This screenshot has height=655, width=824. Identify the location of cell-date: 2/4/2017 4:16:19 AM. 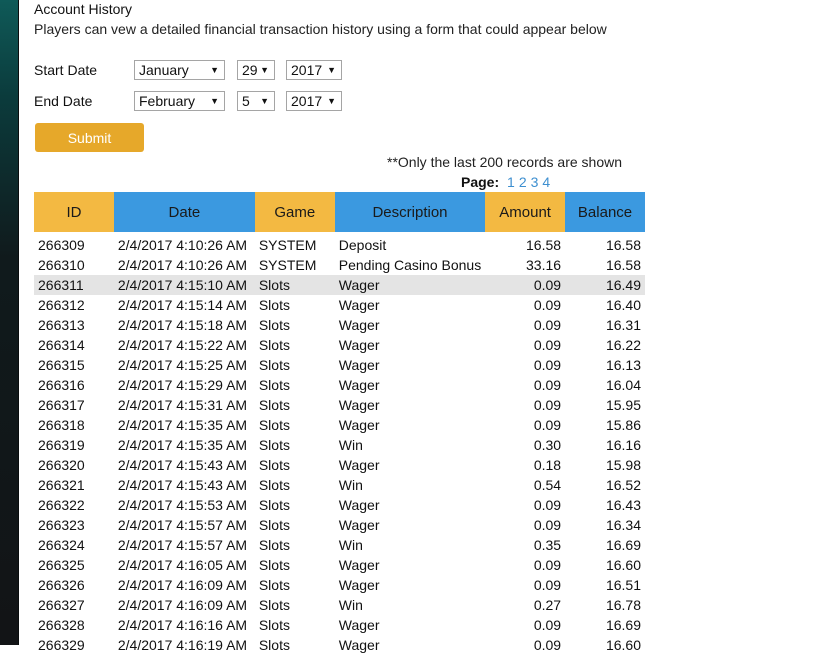
(182, 645).